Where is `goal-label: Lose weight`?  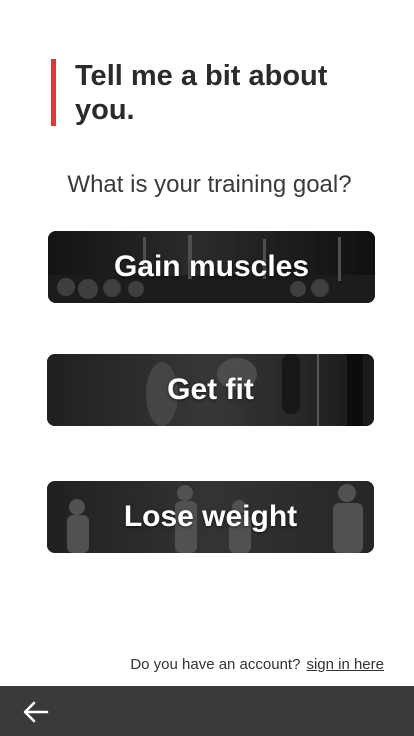
goal-label: Lose weight is located at coordinates (210, 516).